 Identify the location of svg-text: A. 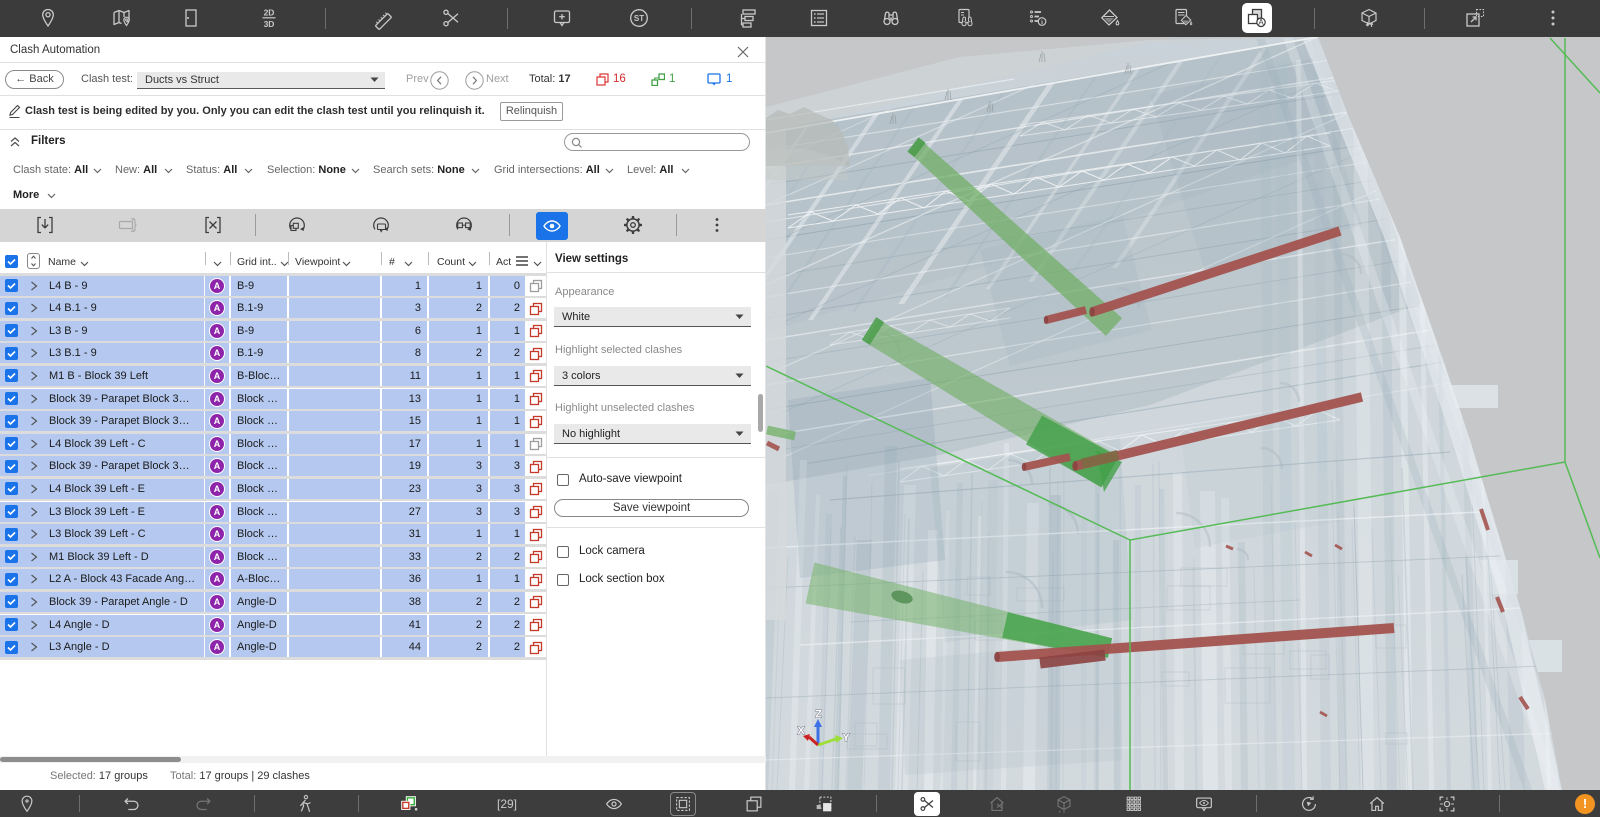
(1261, 22).